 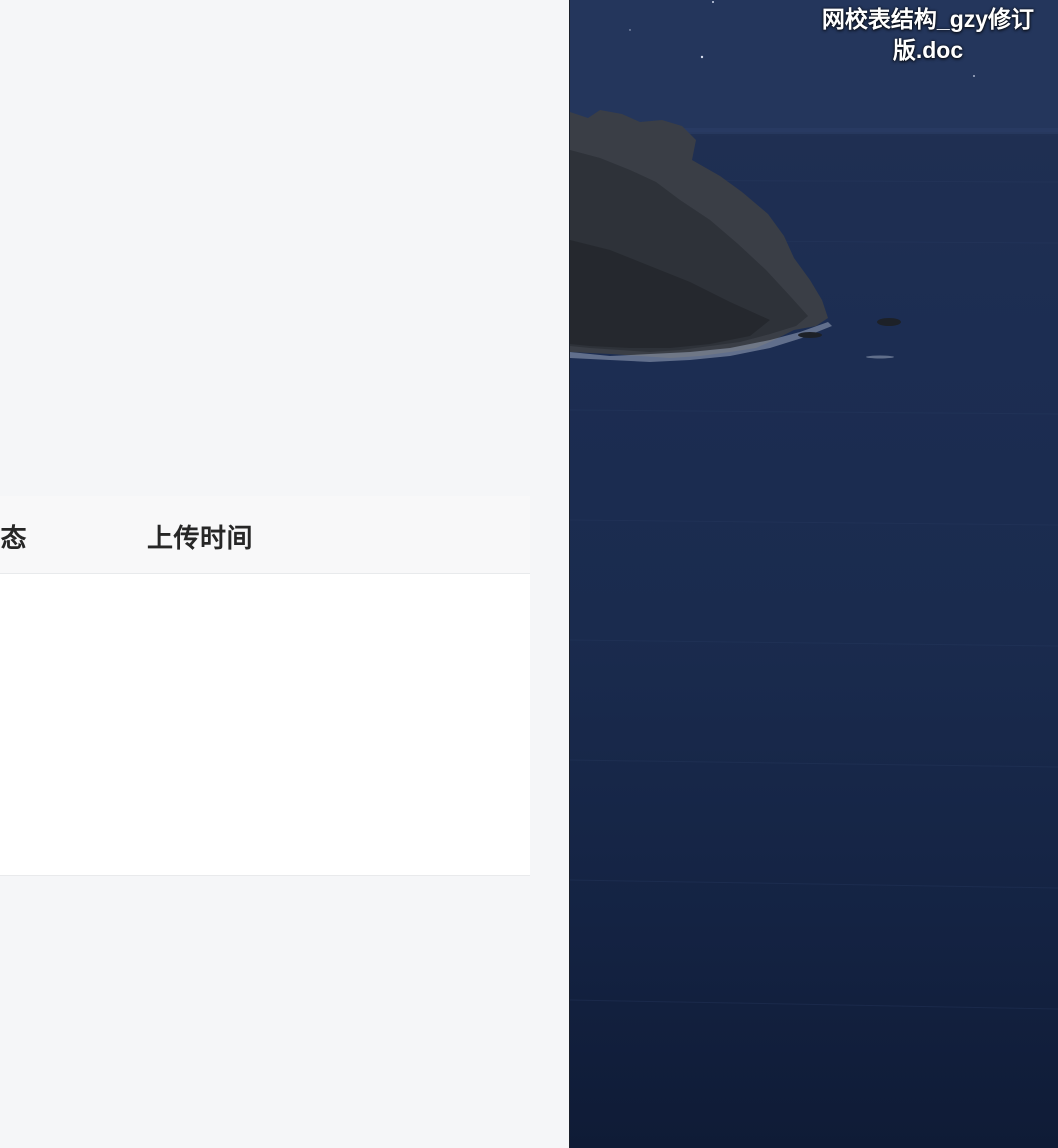 I want to click on column-header-status: 状态, so click(x=13, y=536).